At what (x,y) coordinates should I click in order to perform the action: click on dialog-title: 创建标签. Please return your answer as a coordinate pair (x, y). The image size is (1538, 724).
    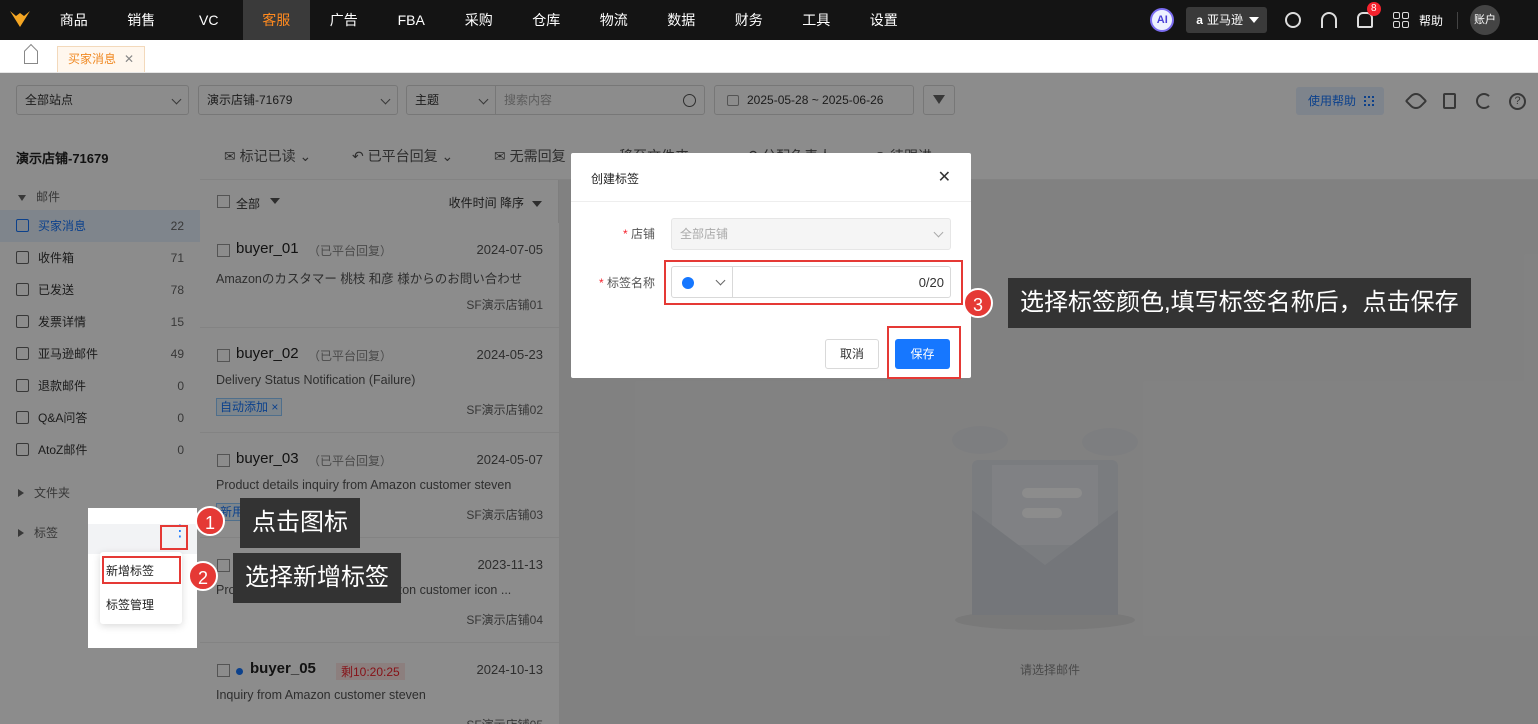
    Looking at the image, I should click on (615, 179).